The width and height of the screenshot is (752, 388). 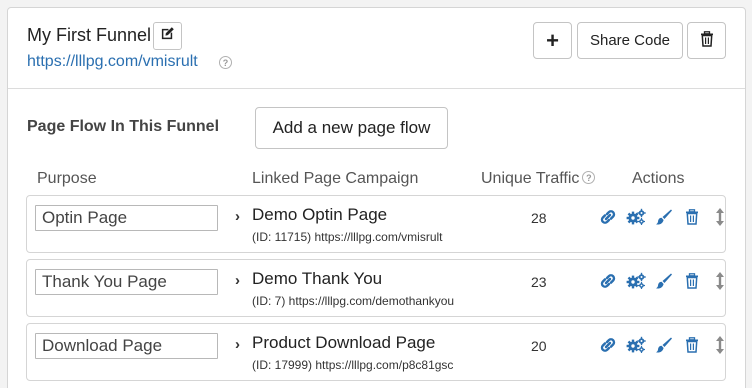 I want to click on edit-icon, so click(x=167, y=36).